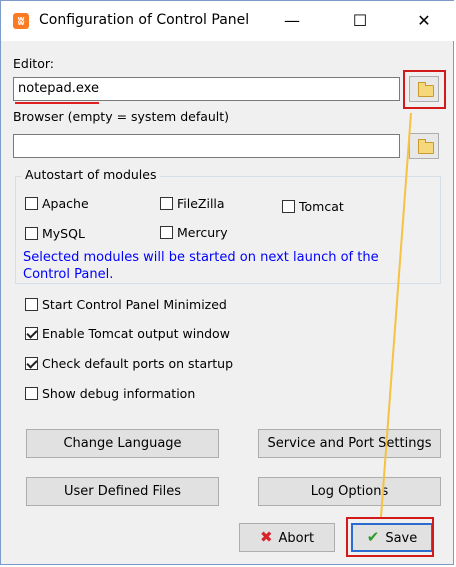  I want to click on annotation-arrow, so click(396, 315).